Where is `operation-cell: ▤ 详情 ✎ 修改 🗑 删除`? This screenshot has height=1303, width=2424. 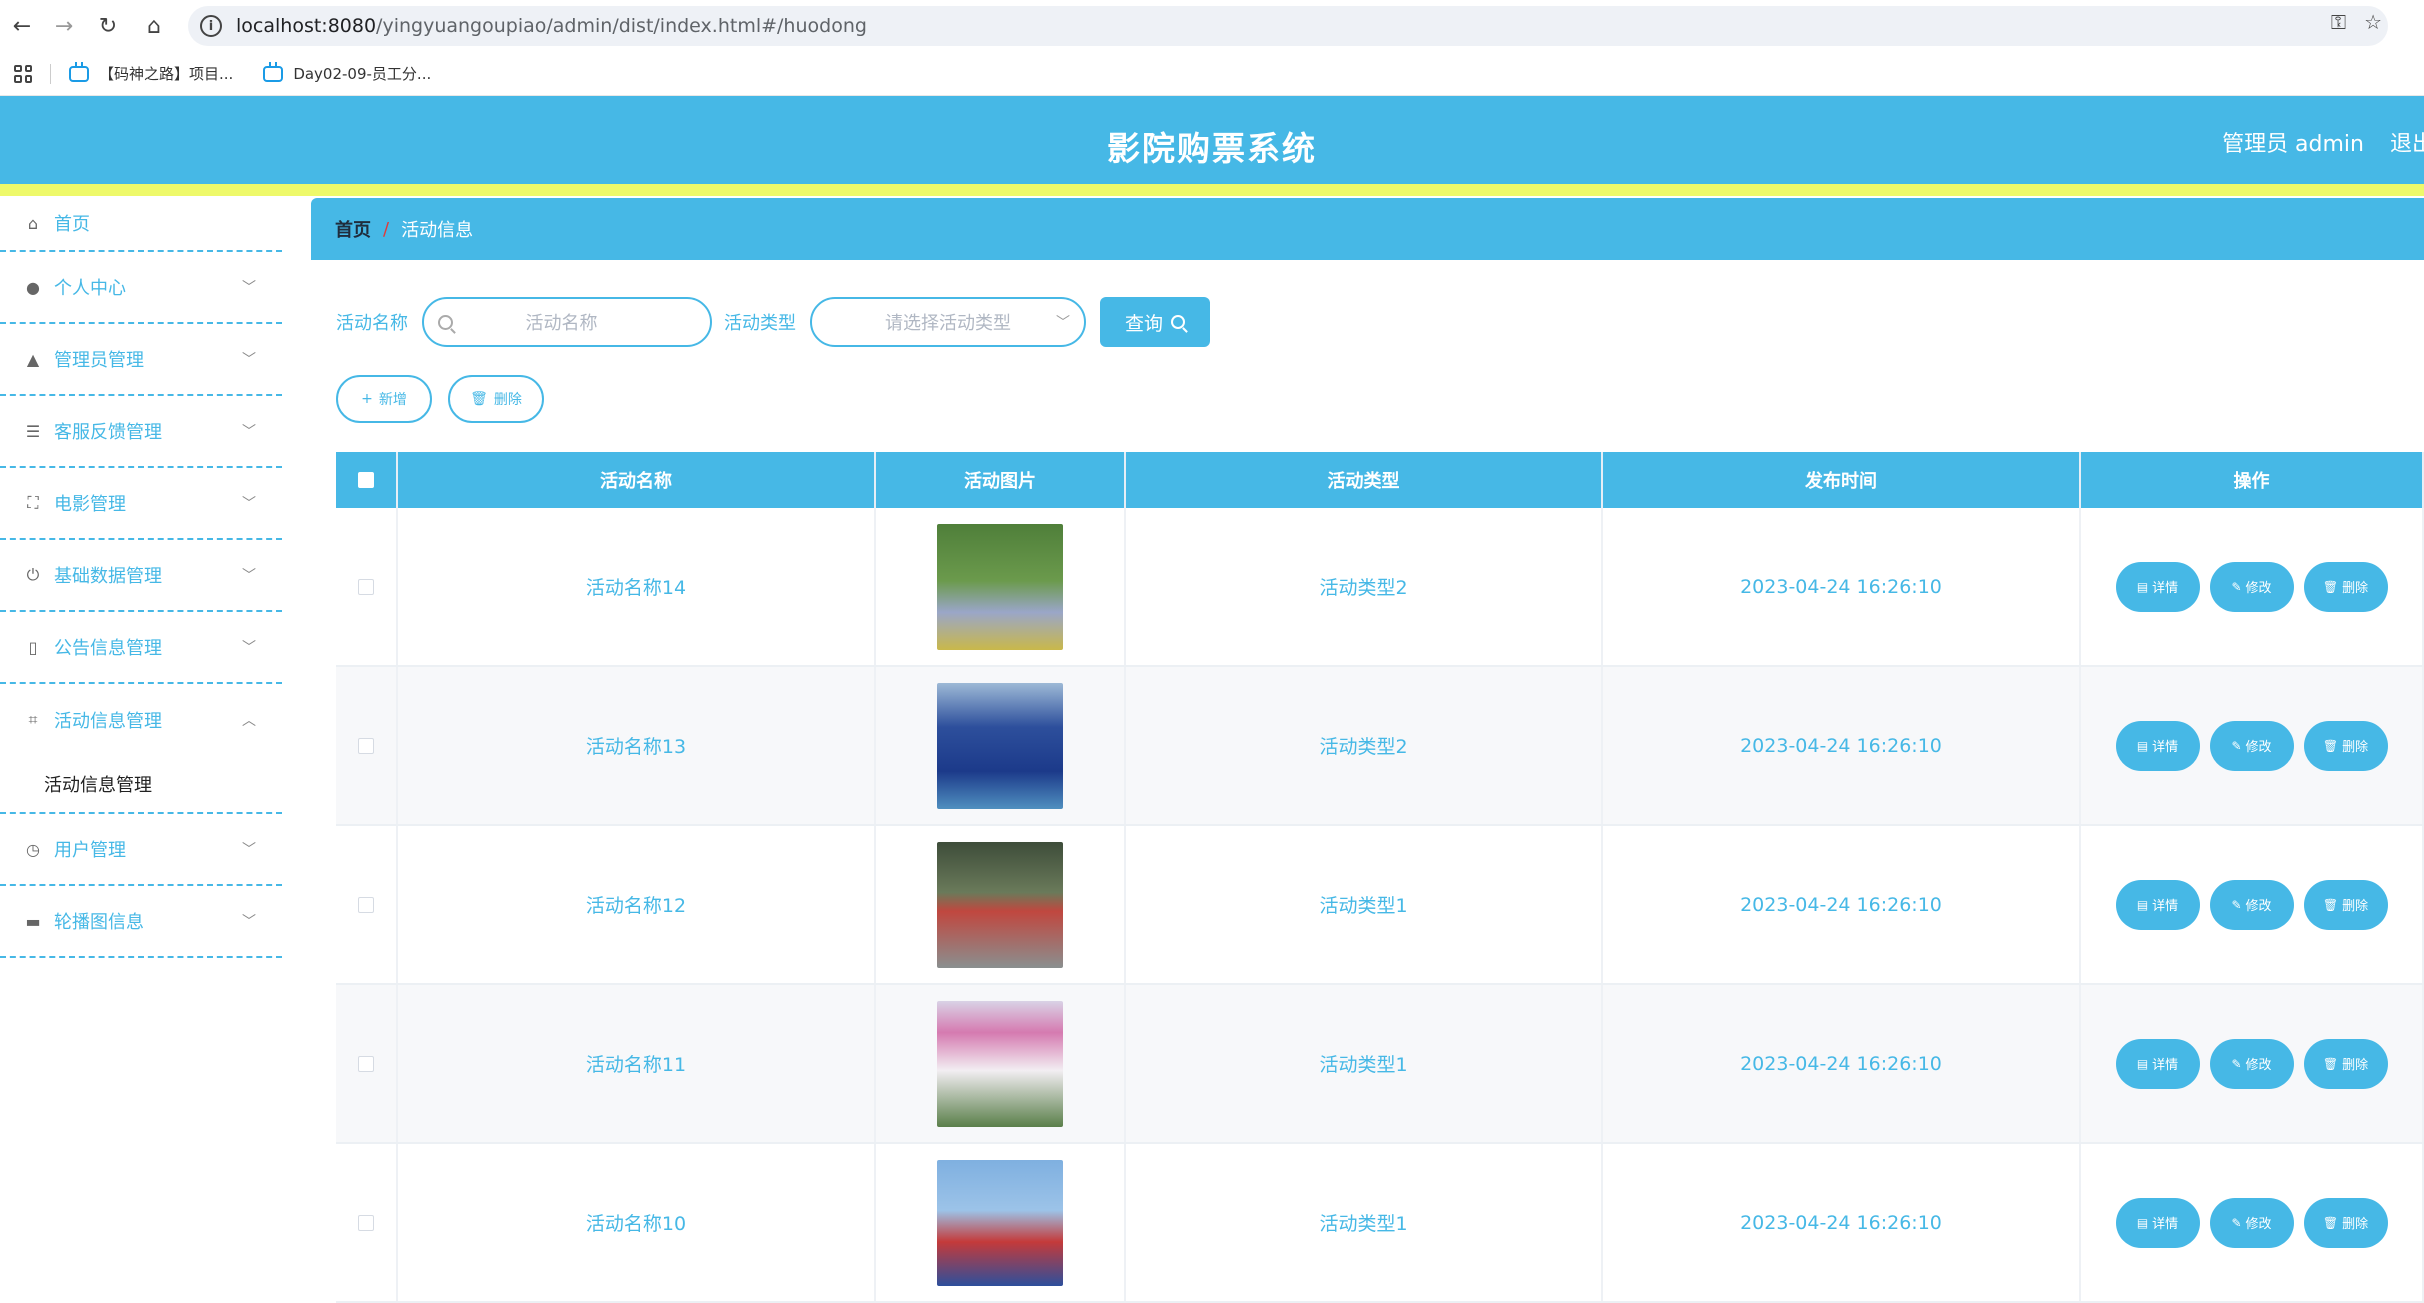
operation-cell: ▤ 详情 ✎ 修改 🗑 删除 is located at coordinates (2252, 1063).